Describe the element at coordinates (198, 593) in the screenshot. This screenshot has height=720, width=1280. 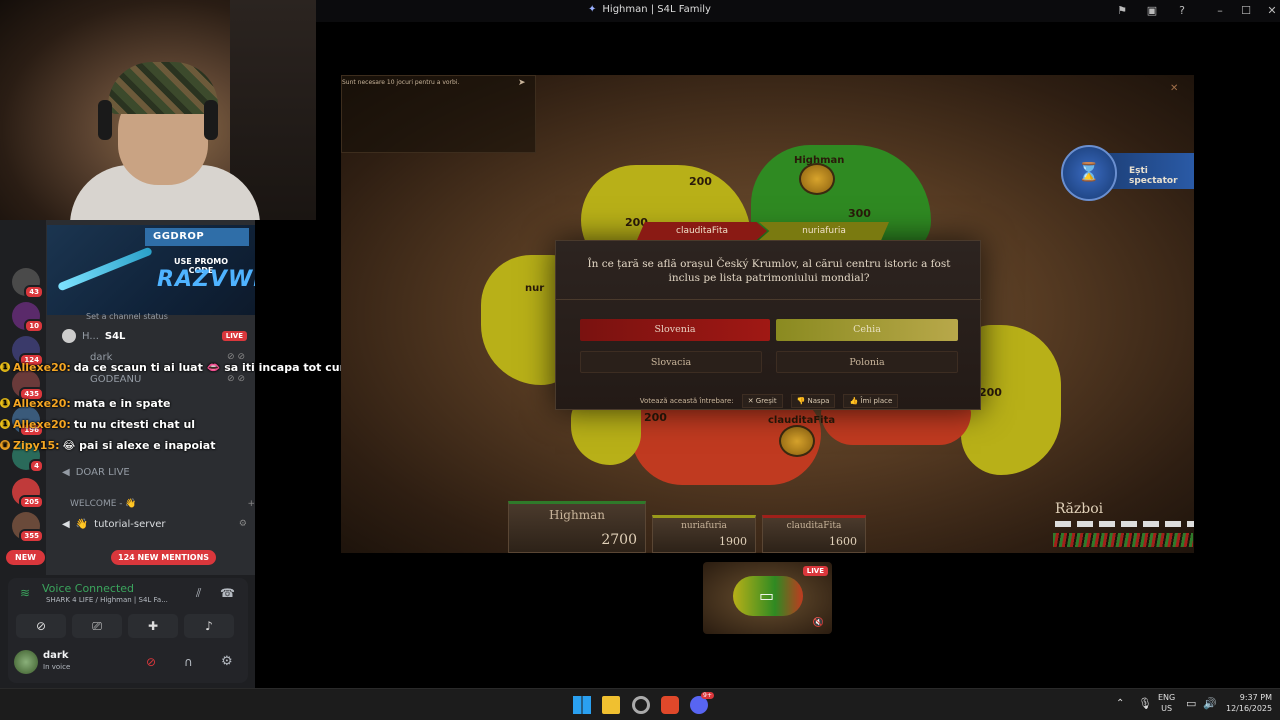
I see `noise-suppression-icon: ⫽` at that location.